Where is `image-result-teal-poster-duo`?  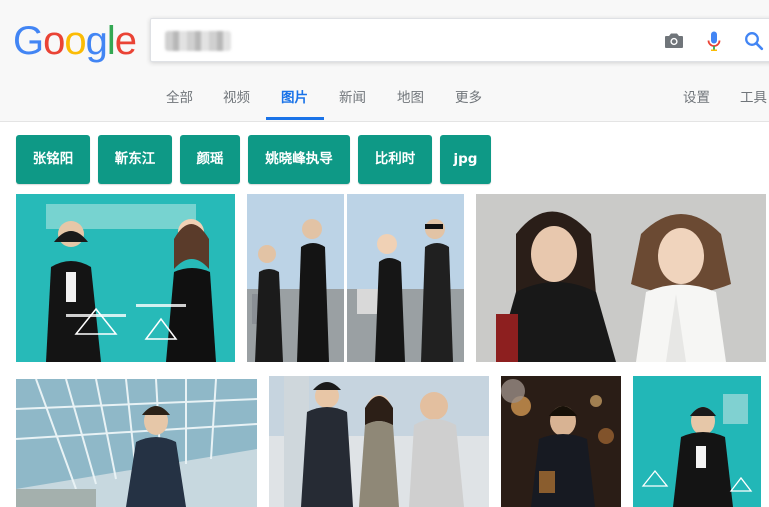
image-result-teal-poster-duo is located at coordinates (125, 278).